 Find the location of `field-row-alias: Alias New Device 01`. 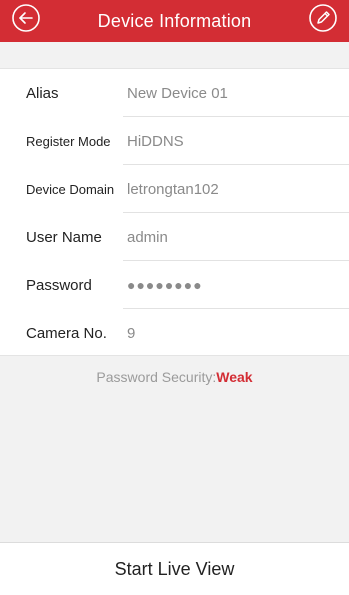

field-row-alias: Alias New Device 01 is located at coordinates (174, 93).